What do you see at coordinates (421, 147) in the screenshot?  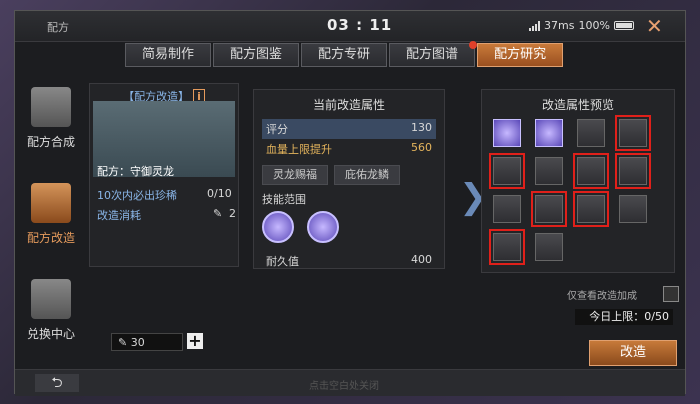 I see `hp-value: 560` at bounding box center [421, 147].